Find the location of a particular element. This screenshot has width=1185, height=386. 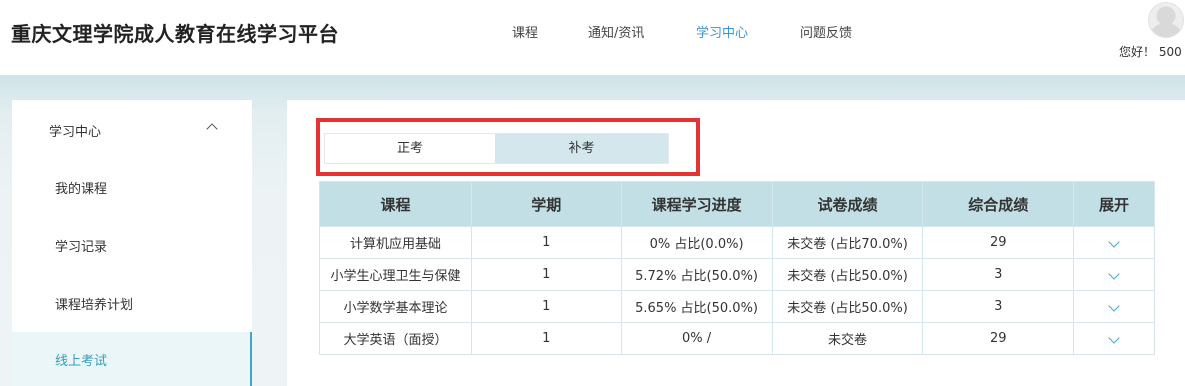

nav-learning-center: 学习中心 is located at coordinates (722, 31).